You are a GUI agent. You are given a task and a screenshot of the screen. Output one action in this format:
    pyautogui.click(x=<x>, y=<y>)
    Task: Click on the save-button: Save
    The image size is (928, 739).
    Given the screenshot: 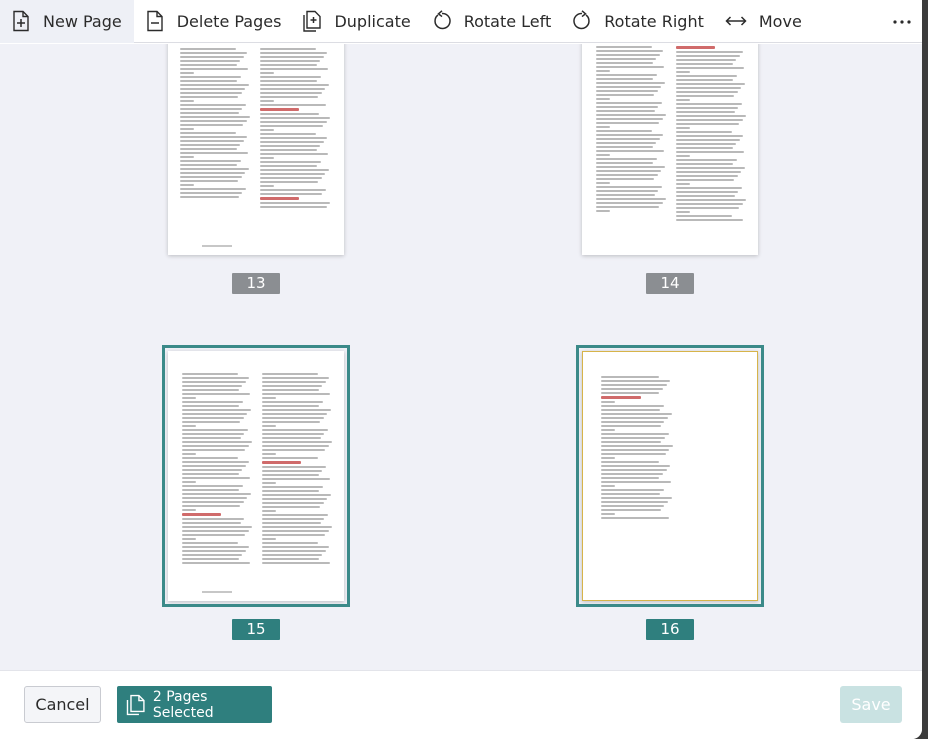 What is the action you would take?
    pyautogui.click(x=871, y=704)
    